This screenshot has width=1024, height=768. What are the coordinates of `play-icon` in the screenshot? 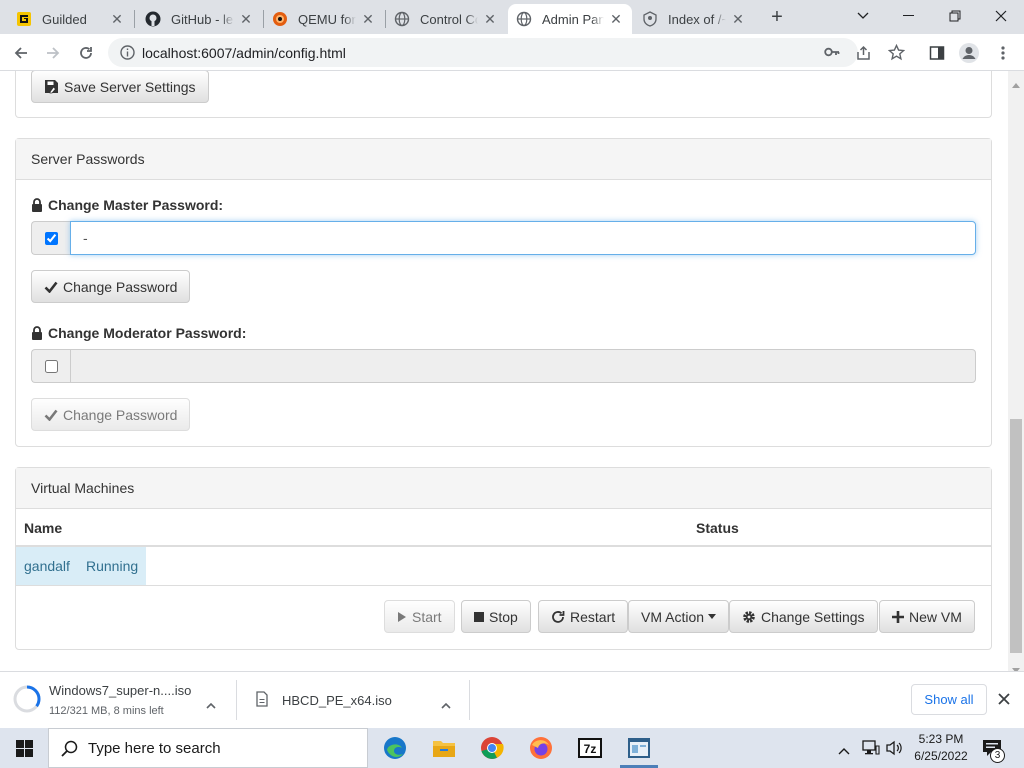 It's located at (402, 617).